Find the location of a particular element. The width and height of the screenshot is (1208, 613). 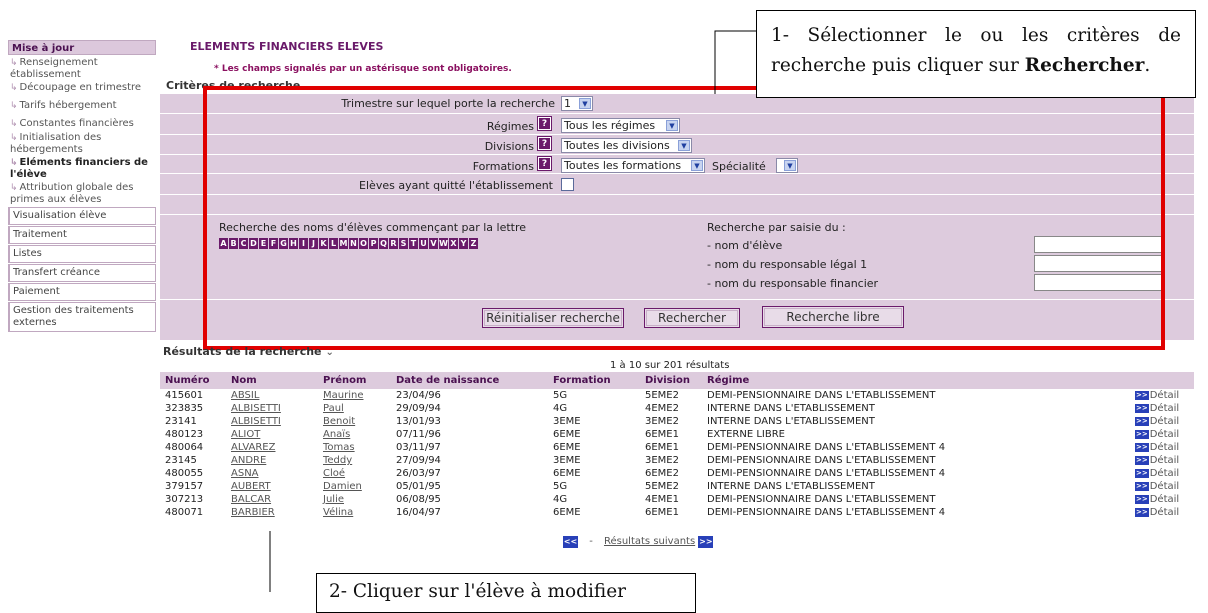

callout-1-bold: Rechercher is located at coordinates (1084, 65).